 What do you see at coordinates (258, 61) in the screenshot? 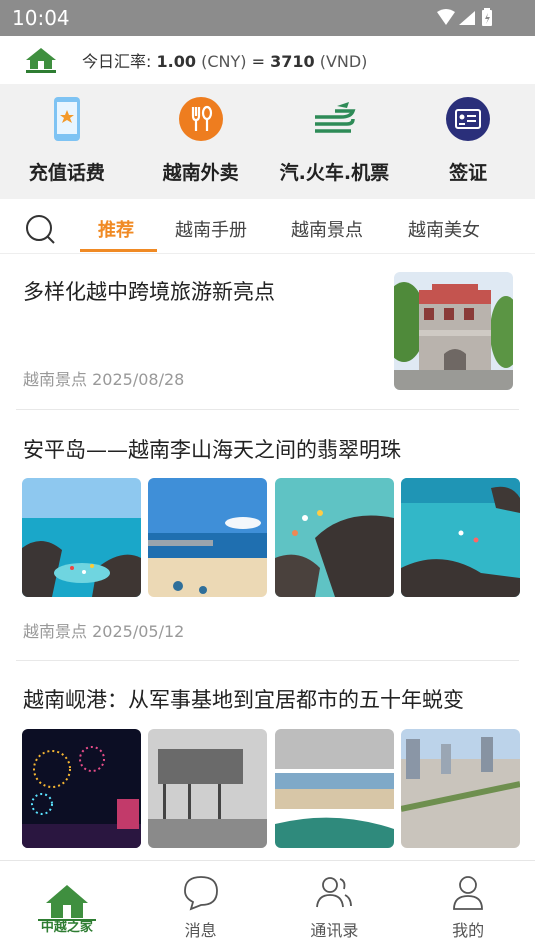
I see `equals-sign: =` at bounding box center [258, 61].